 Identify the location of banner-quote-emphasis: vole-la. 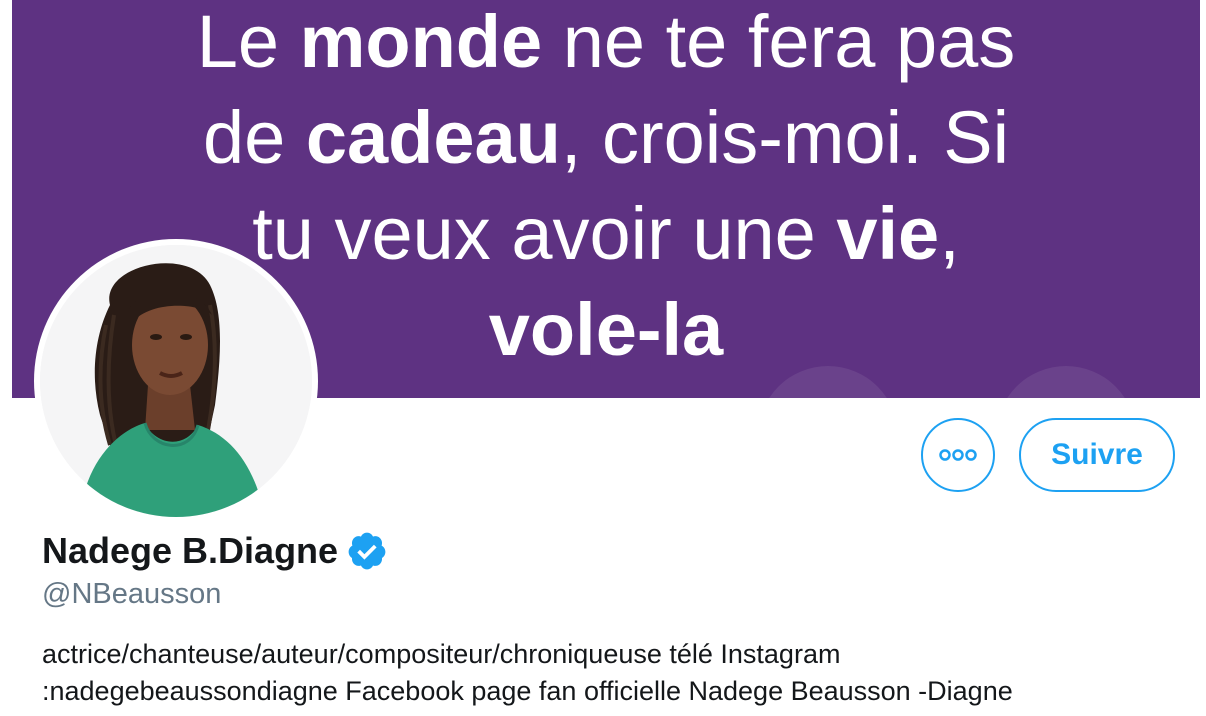
(606, 329).